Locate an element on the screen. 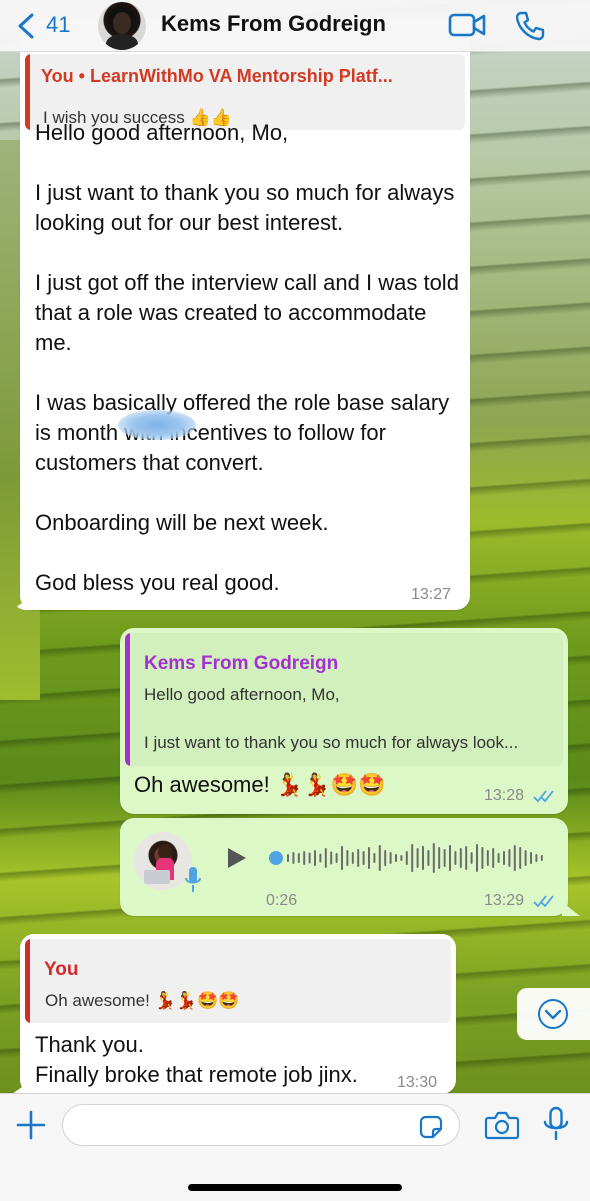  message-time-label: 13:29 is located at coordinates (504, 900).